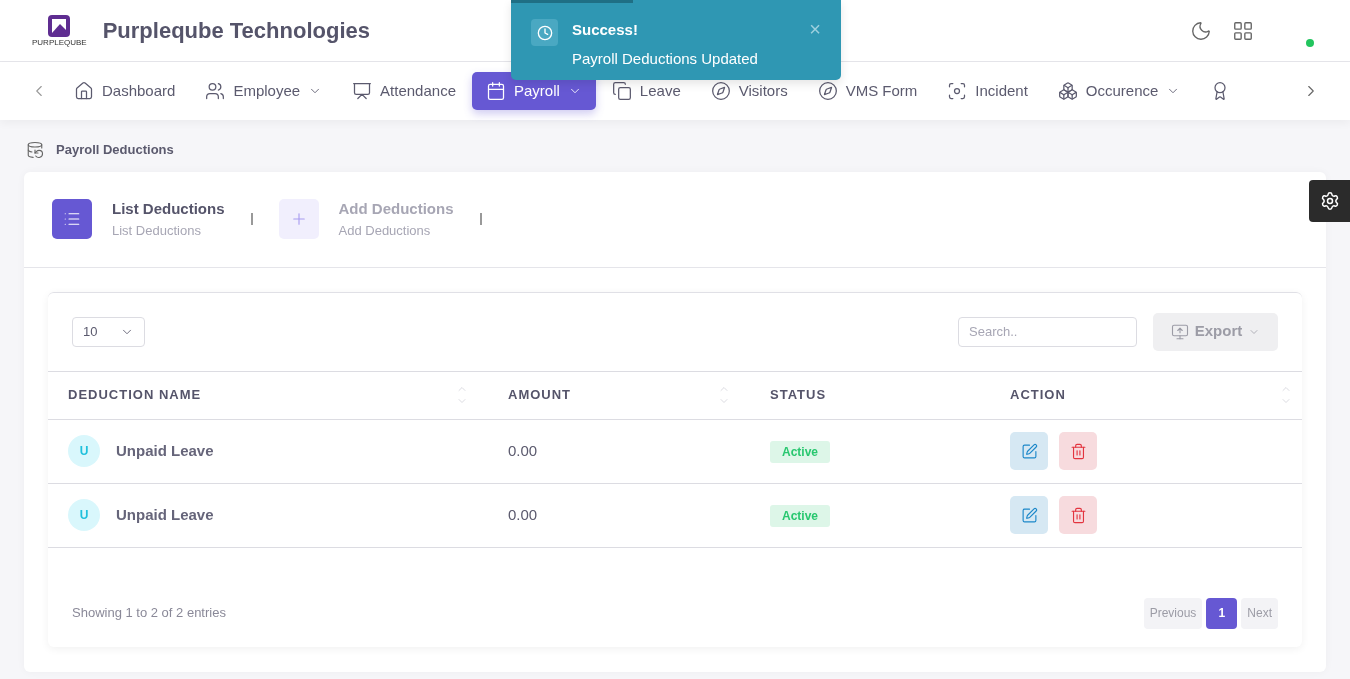 The height and width of the screenshot is (679, 1350). What do you see at coordinates (646, 91) in the screenshot?
I see `nav-item: Leave` at bounding box center [646, 91].